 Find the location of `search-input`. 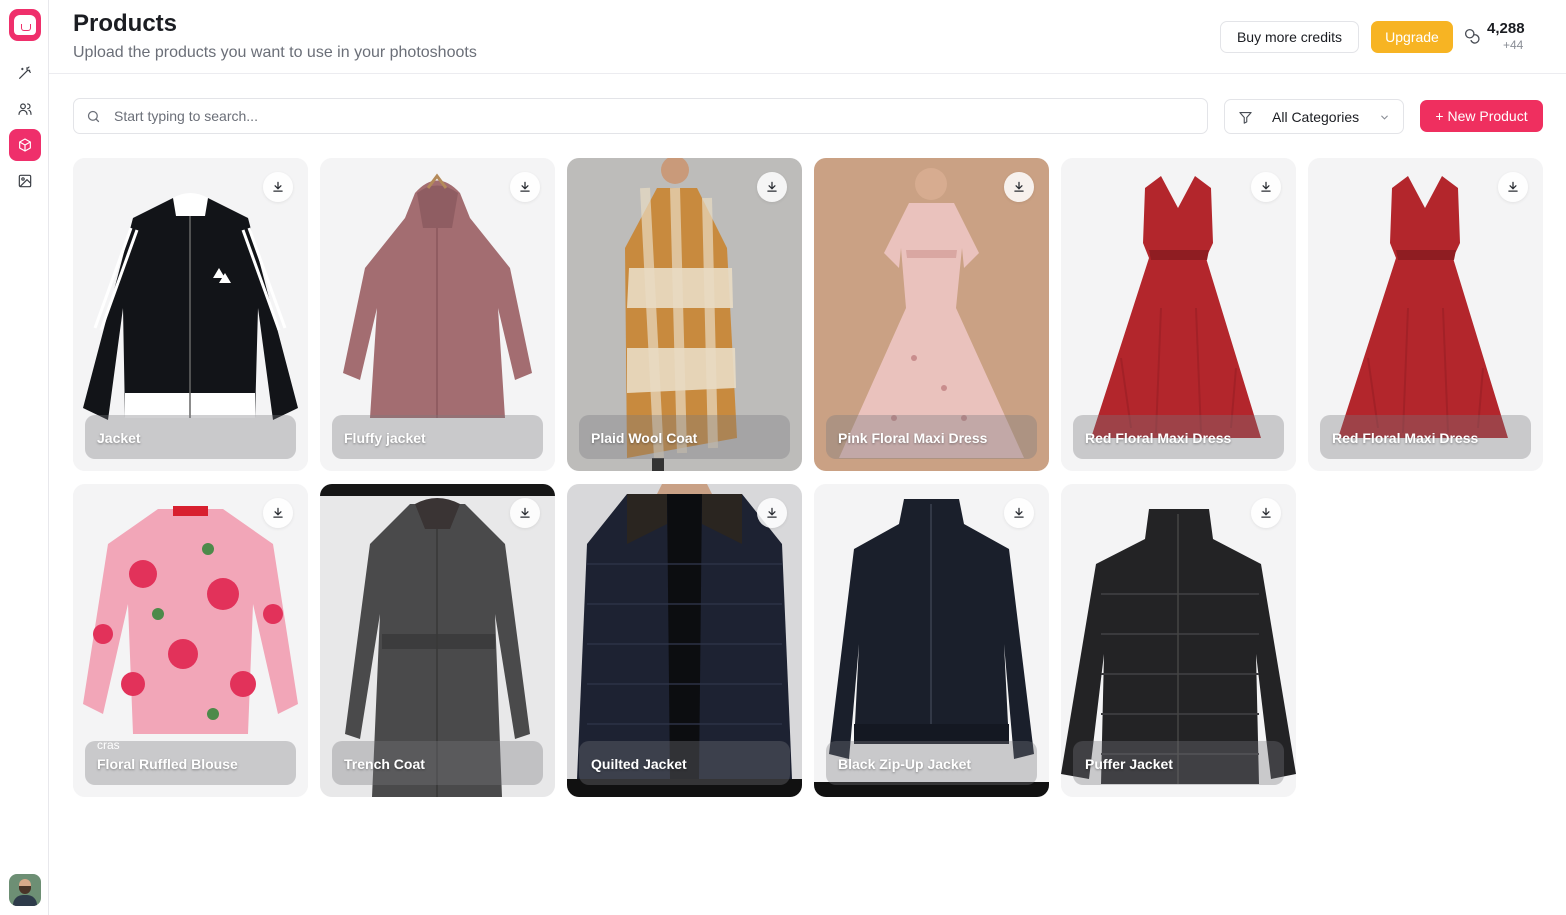

search-input is located at coordinates (654, 116).